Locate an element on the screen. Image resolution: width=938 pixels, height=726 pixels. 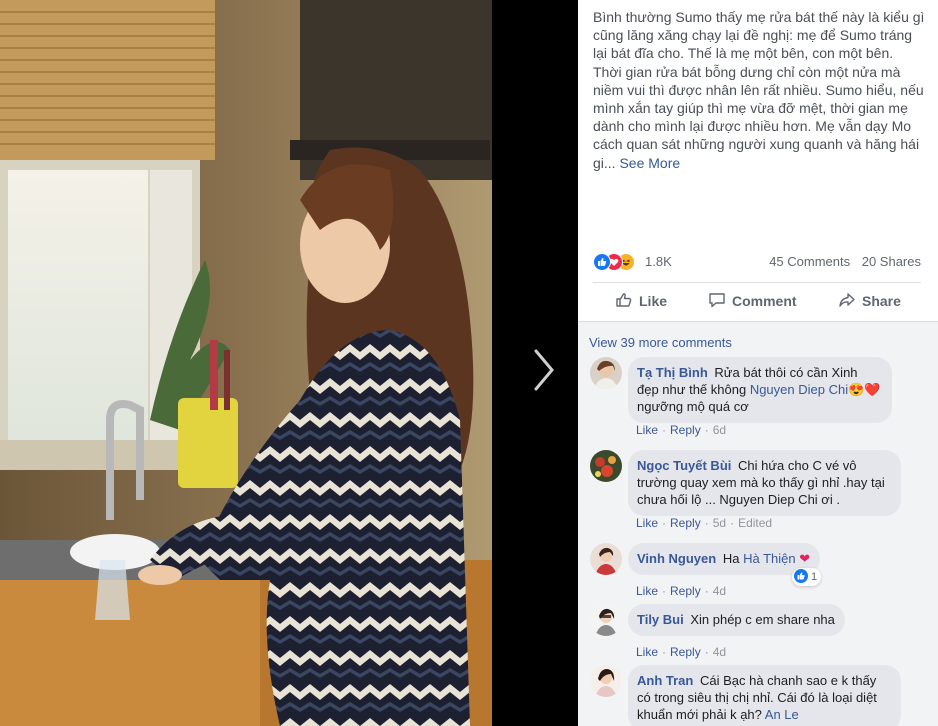
comment-label: Comment is located at coordinates (764, 301).